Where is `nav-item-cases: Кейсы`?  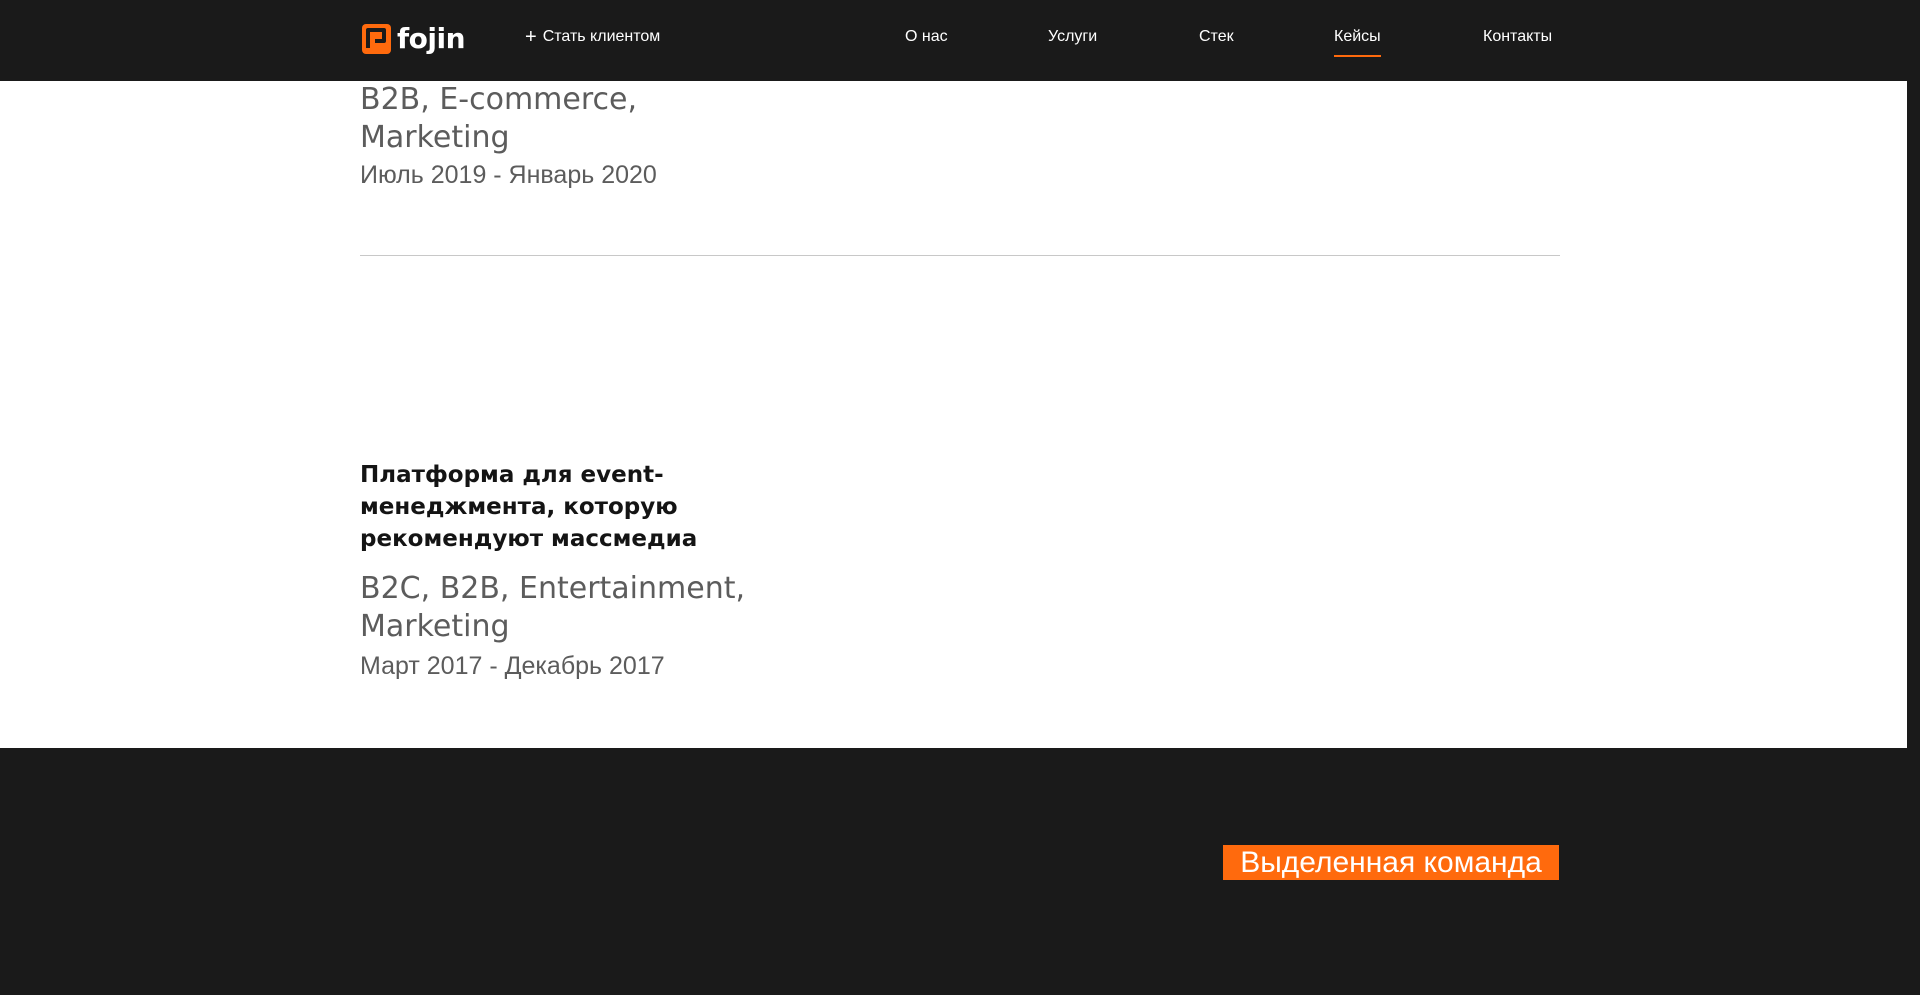
nav-item-cases: Кейсы is located at coordinates (1357, 42).